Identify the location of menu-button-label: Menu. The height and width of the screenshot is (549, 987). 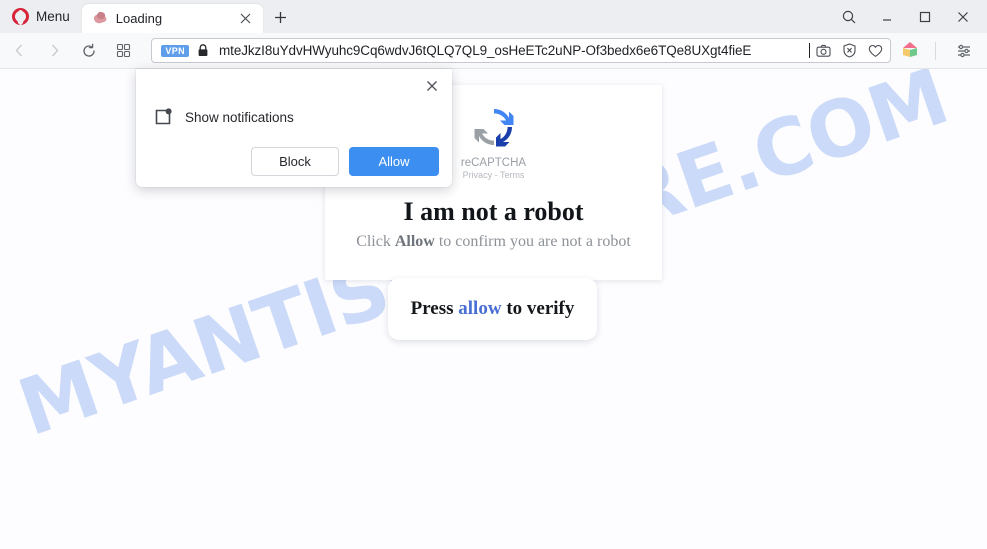
(53, 16).